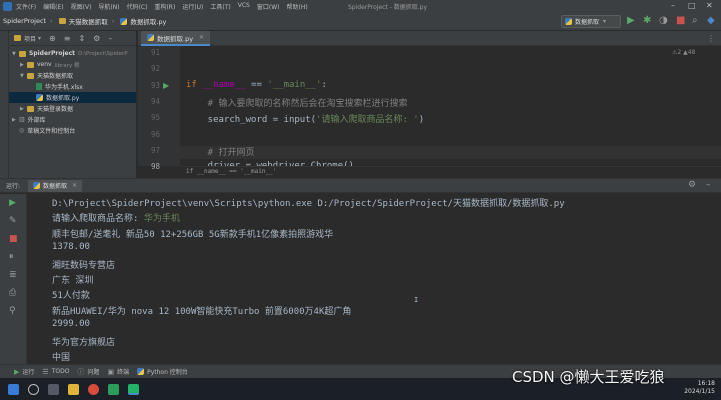 The image size is (721, 400). I want to click on tree-item-root: ▼ SpiderProject D:\Project\SpiderP, so click(68, 53).